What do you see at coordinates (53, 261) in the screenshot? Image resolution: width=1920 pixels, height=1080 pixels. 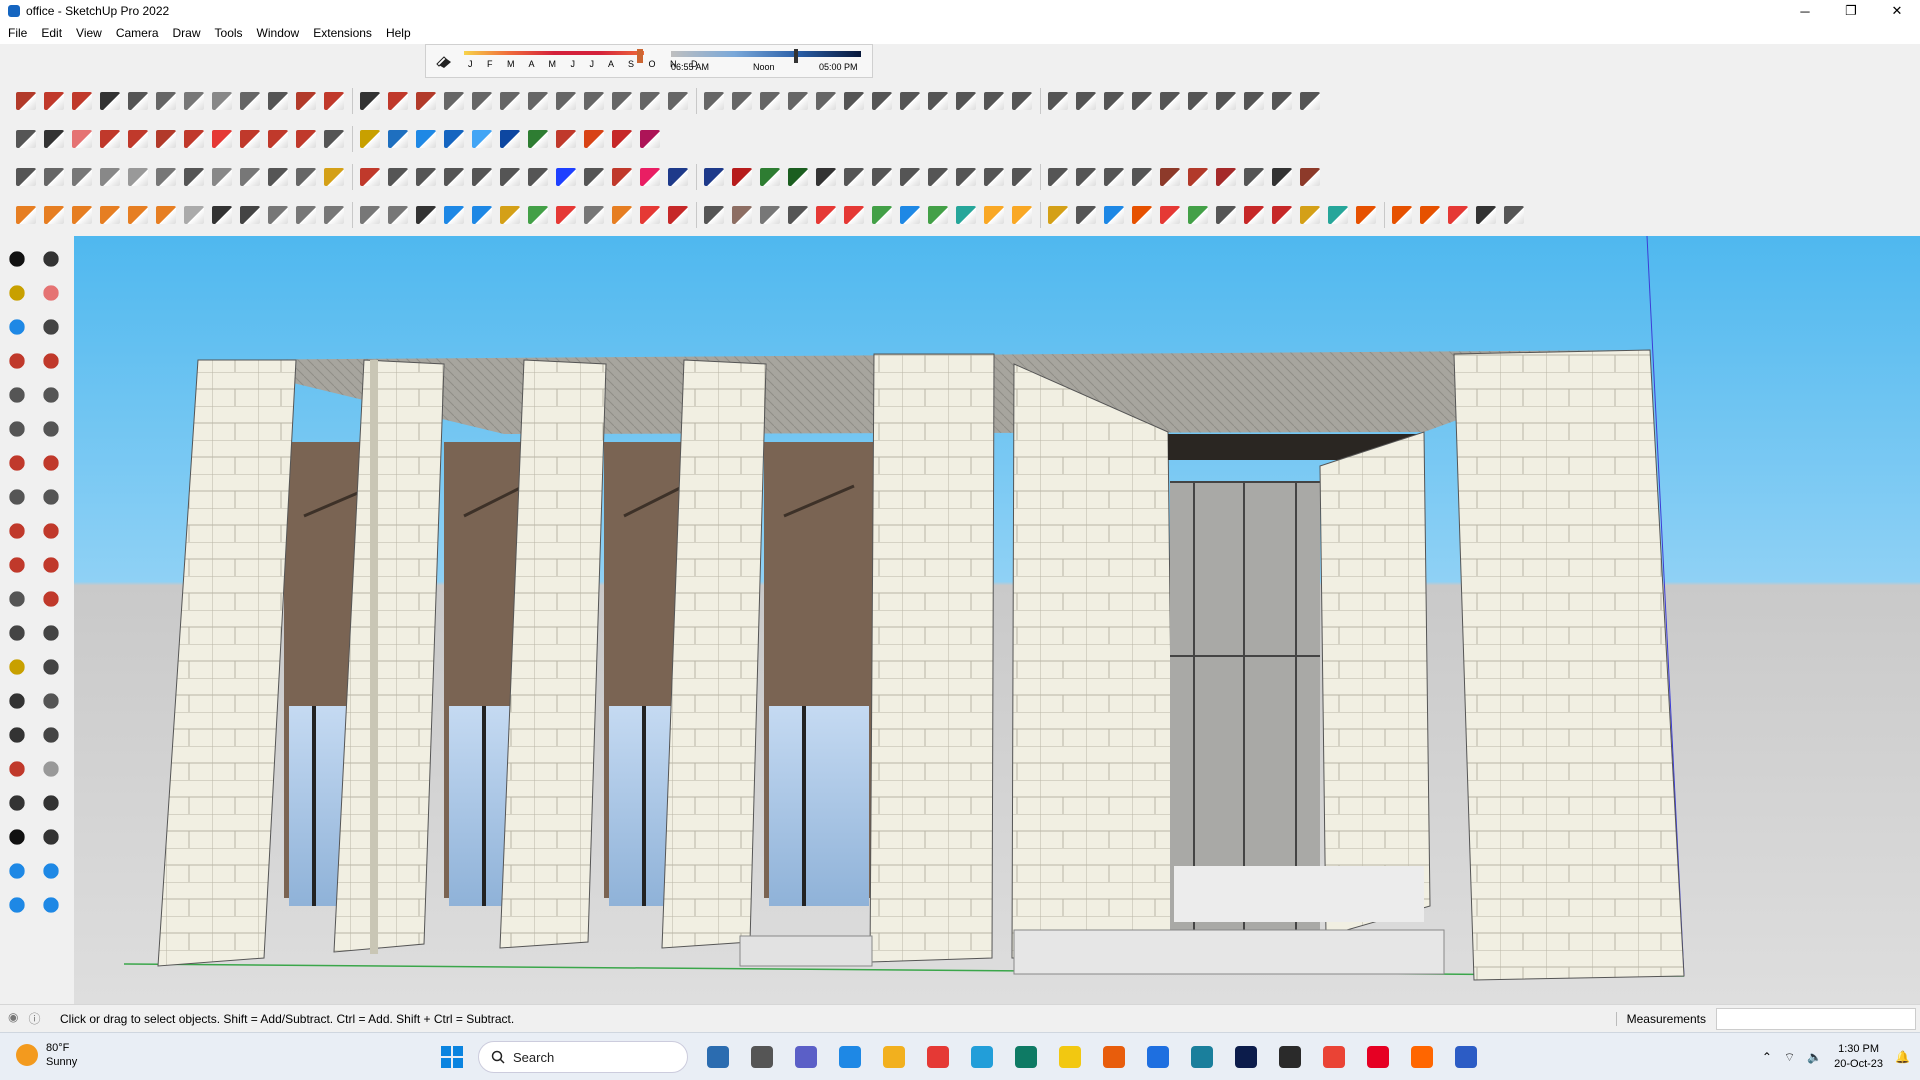 I see `orbit-tool` at bounding box center [53, 261].